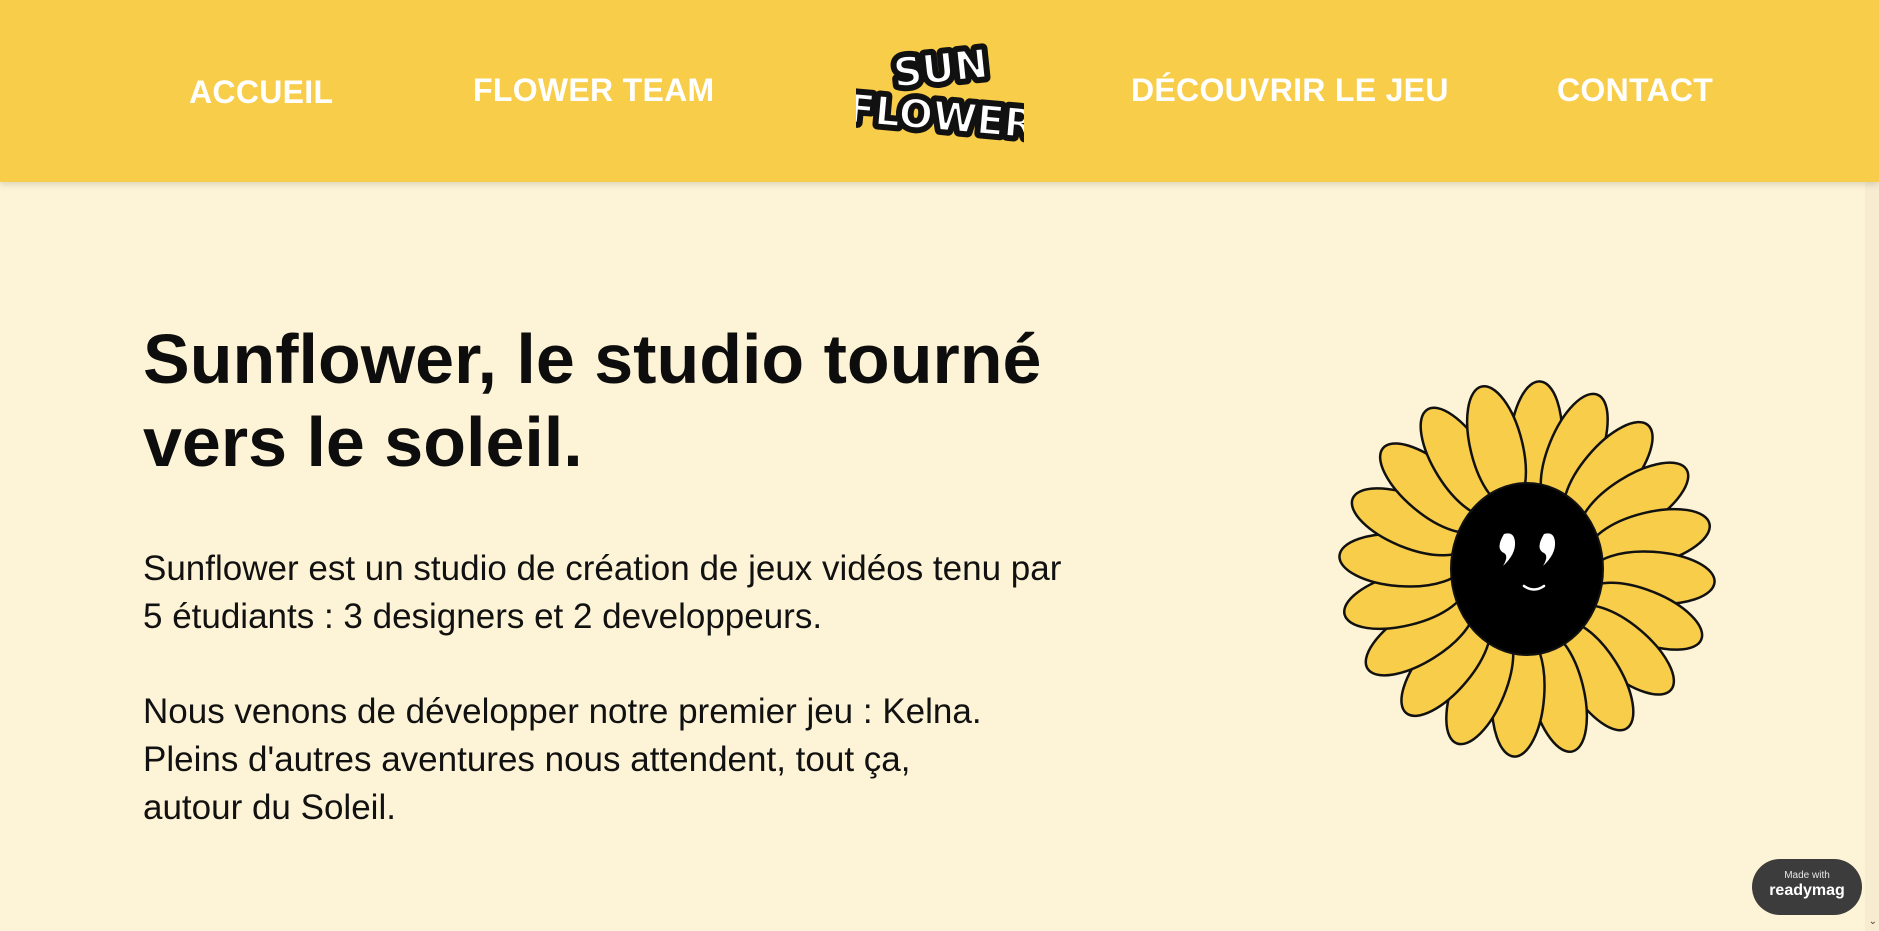 Image resolution: width=1879 pixels, height=931 pixels. I want to click on made-with-readymag-badge: Made with readymag, so click(1807, 887).